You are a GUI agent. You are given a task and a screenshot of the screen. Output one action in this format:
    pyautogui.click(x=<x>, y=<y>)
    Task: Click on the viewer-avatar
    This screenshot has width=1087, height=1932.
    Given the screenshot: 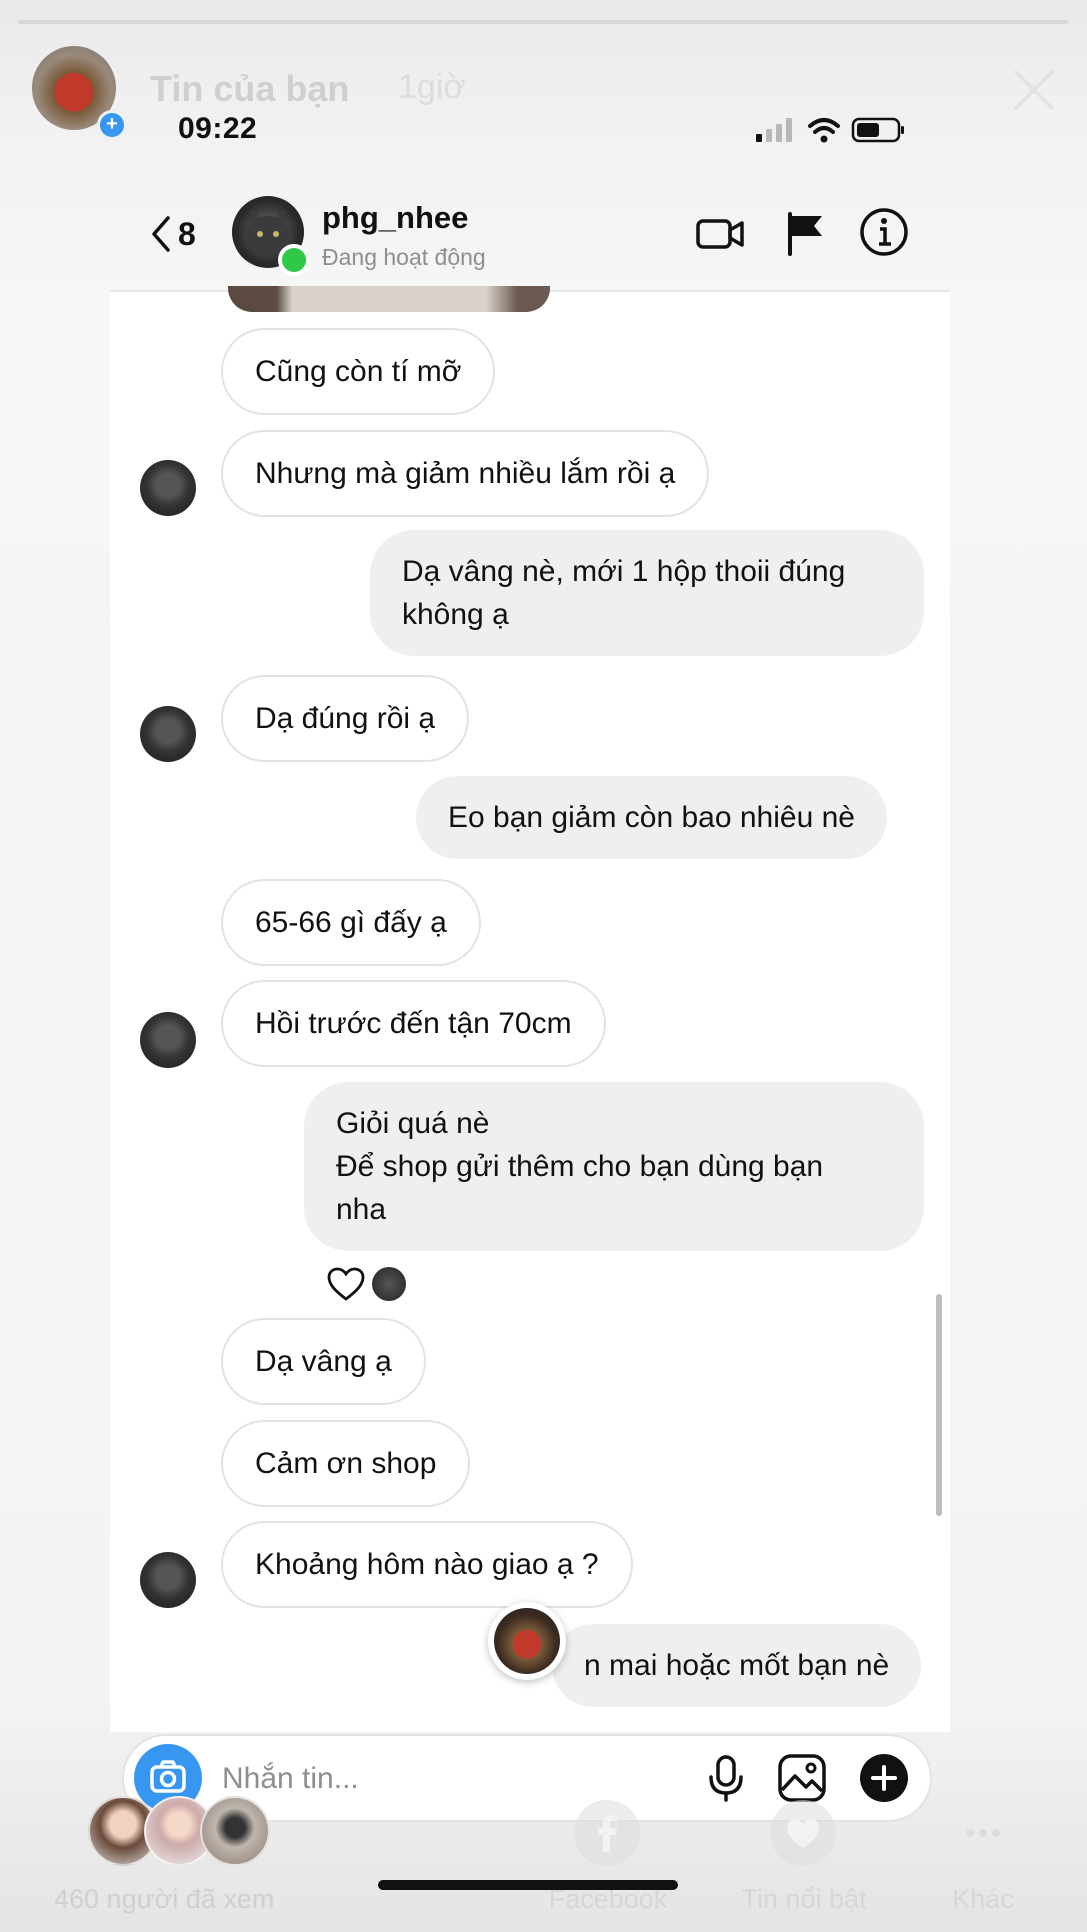 What is the action you would take?
    pyautogui.click(x=235, y=1831)
    